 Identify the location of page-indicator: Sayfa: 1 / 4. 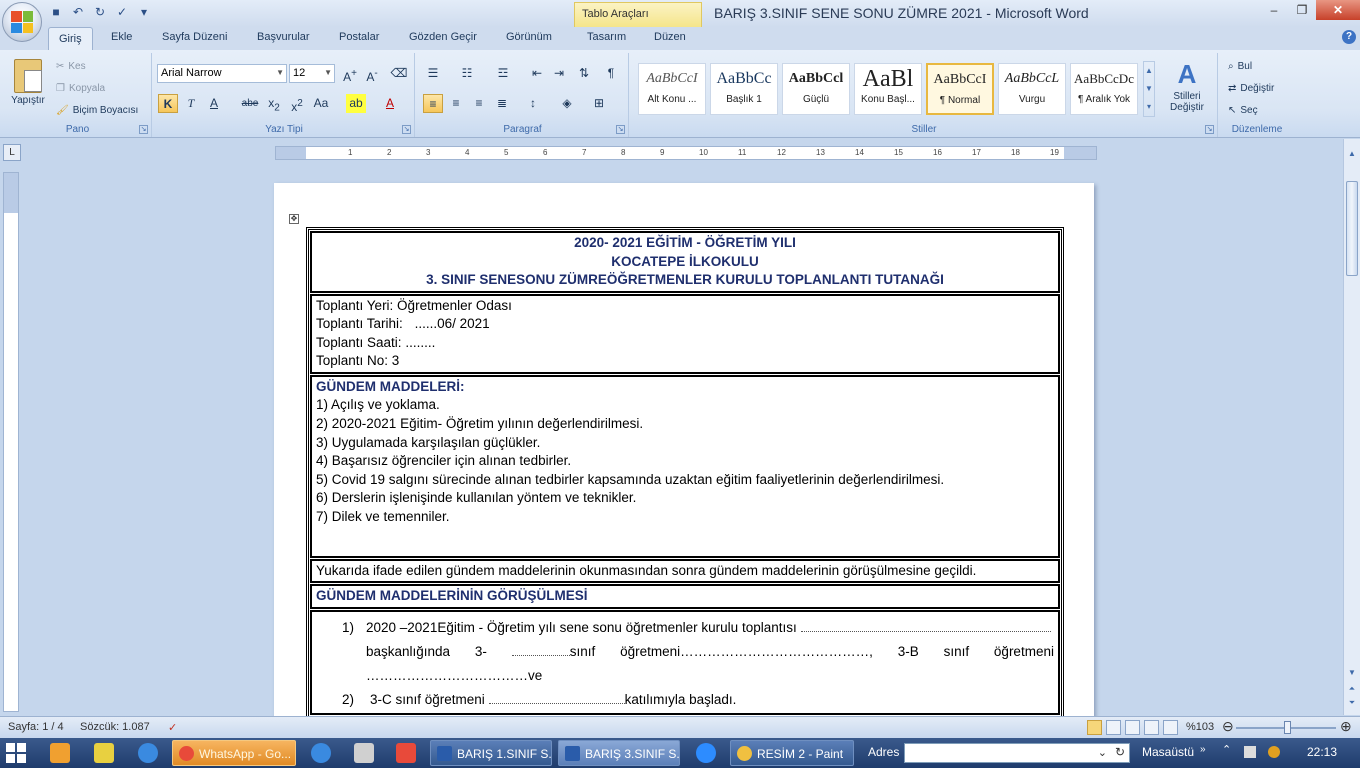
(36, 727).